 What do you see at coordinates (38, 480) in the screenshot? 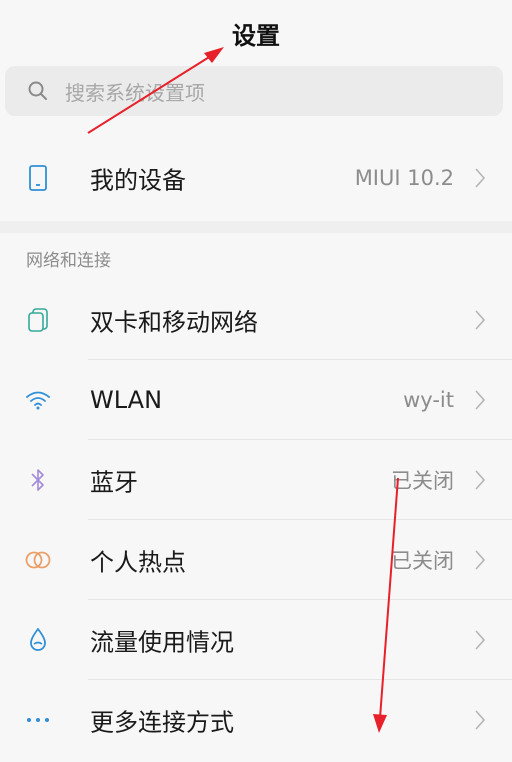
I see `bluetooth-icon` at bounding box center [38, 480].